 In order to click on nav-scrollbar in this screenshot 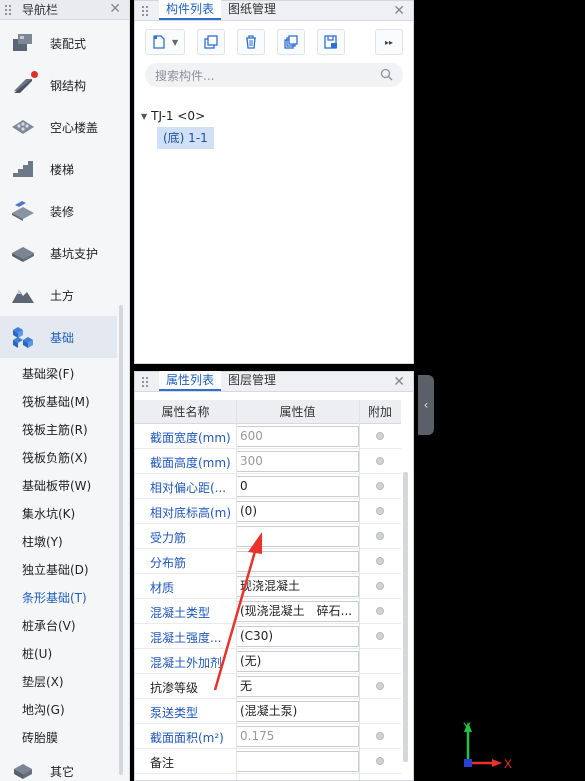, I will do `click(121, 540)`.